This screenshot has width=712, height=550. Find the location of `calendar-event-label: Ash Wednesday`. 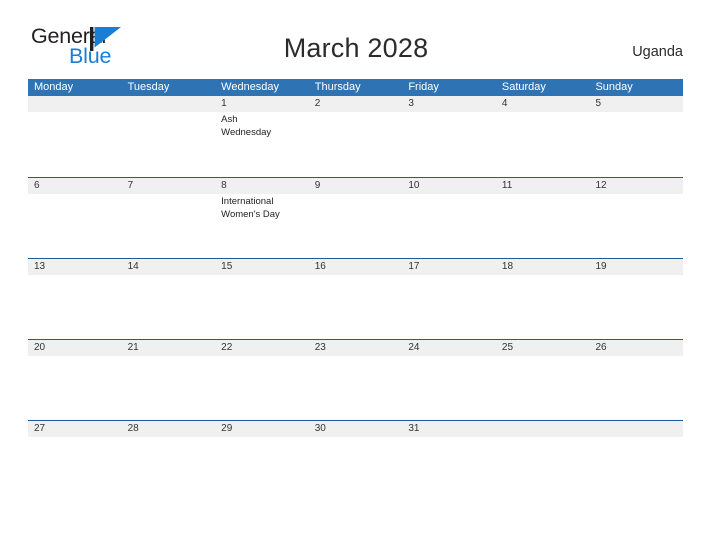

calendar-event-label: Ash Wednesday is located at coordinates (246, 126).